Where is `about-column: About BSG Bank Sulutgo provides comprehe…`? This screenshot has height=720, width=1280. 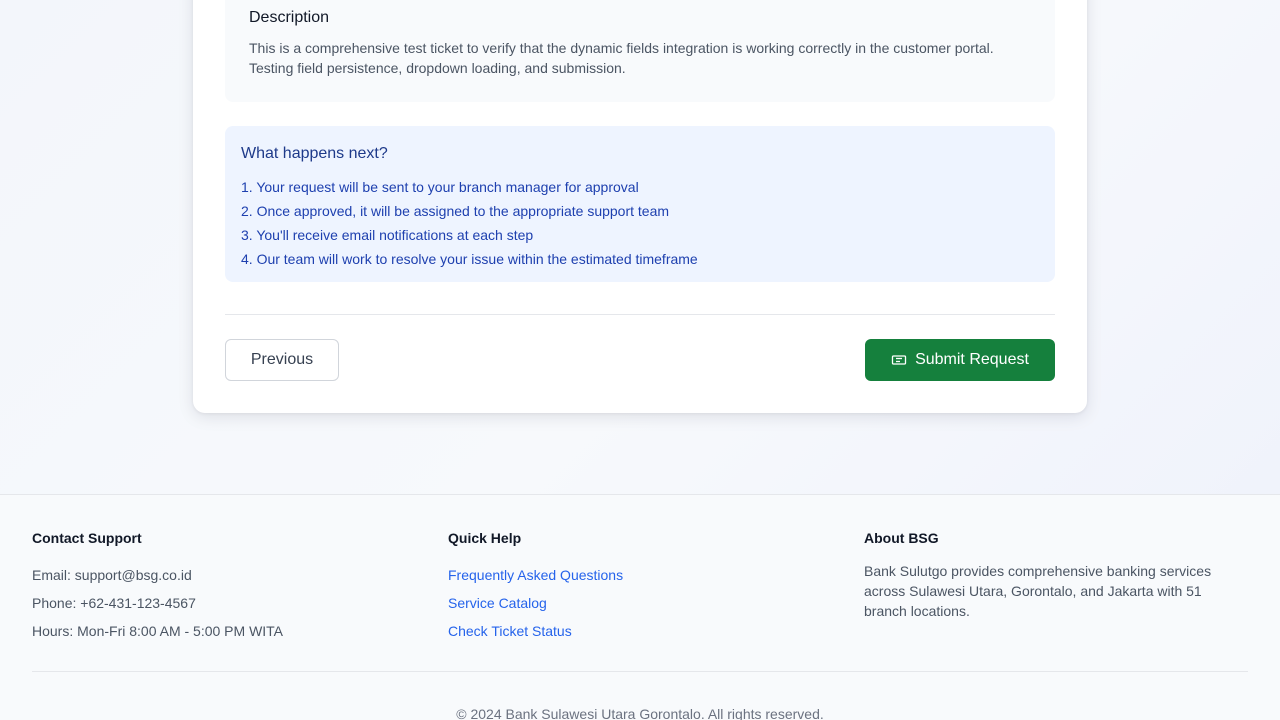
about-column: About BSG Bank Sulutgo provides comprehe… is located at coordinates (1054, 575).